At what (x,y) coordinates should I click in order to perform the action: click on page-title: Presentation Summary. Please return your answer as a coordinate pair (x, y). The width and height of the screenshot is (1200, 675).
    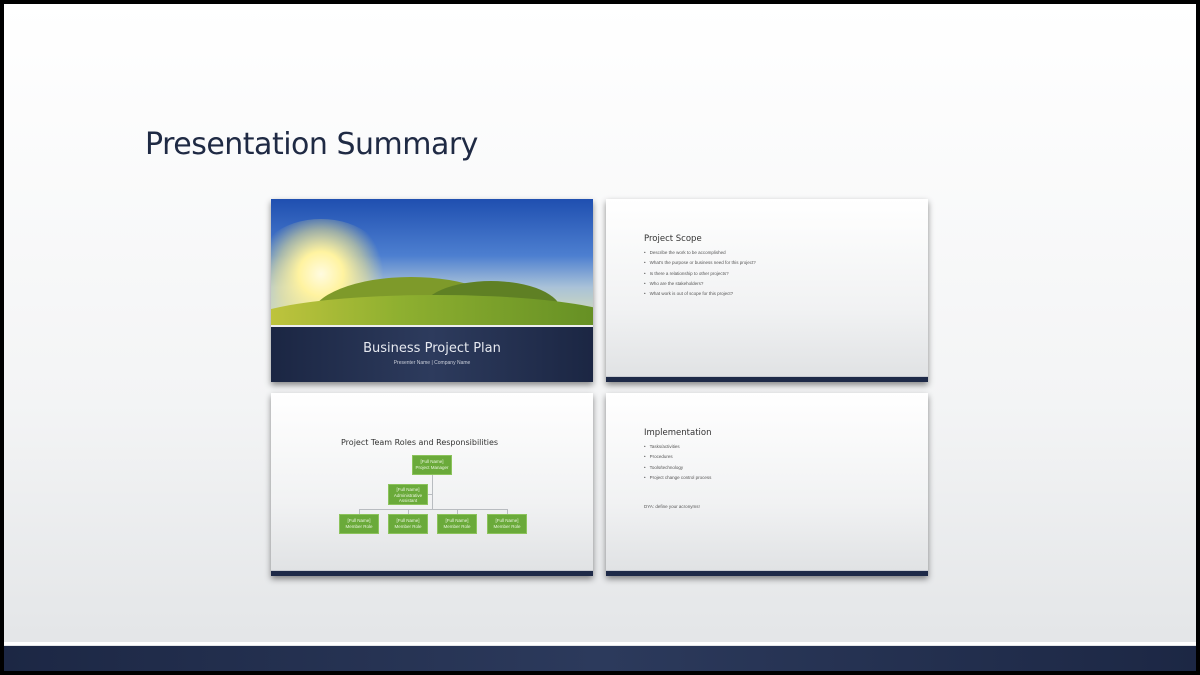
    Looking at the image, I should click on (311, 144).